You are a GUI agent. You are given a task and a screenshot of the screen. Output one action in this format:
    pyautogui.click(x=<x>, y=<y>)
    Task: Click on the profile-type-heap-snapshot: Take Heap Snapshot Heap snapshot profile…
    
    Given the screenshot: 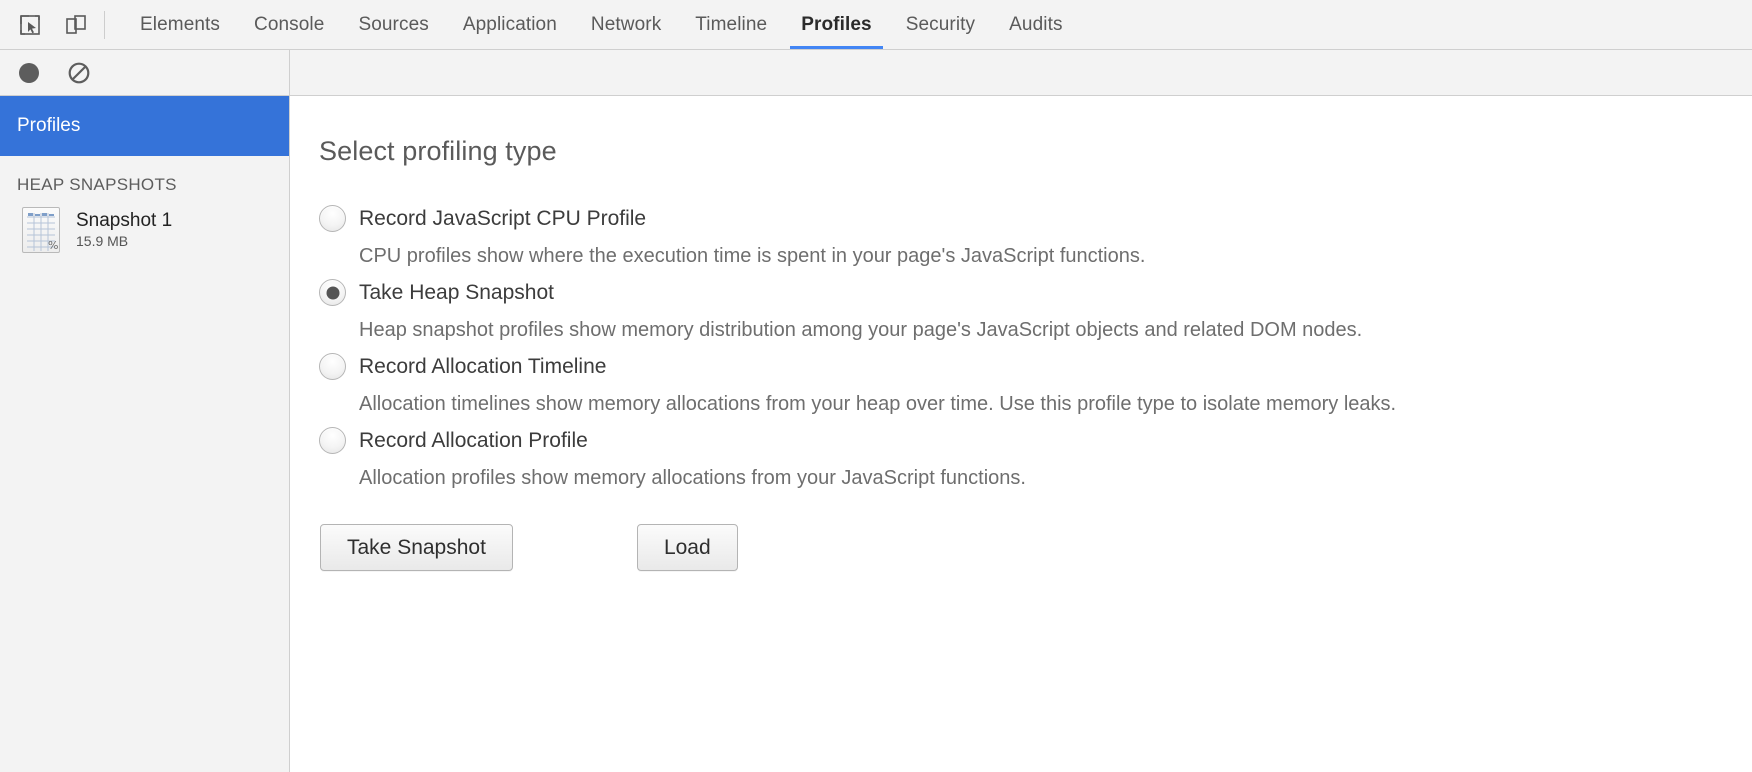 What is the action you would take?
    pyautogui.click(x=1035, y=311)
    